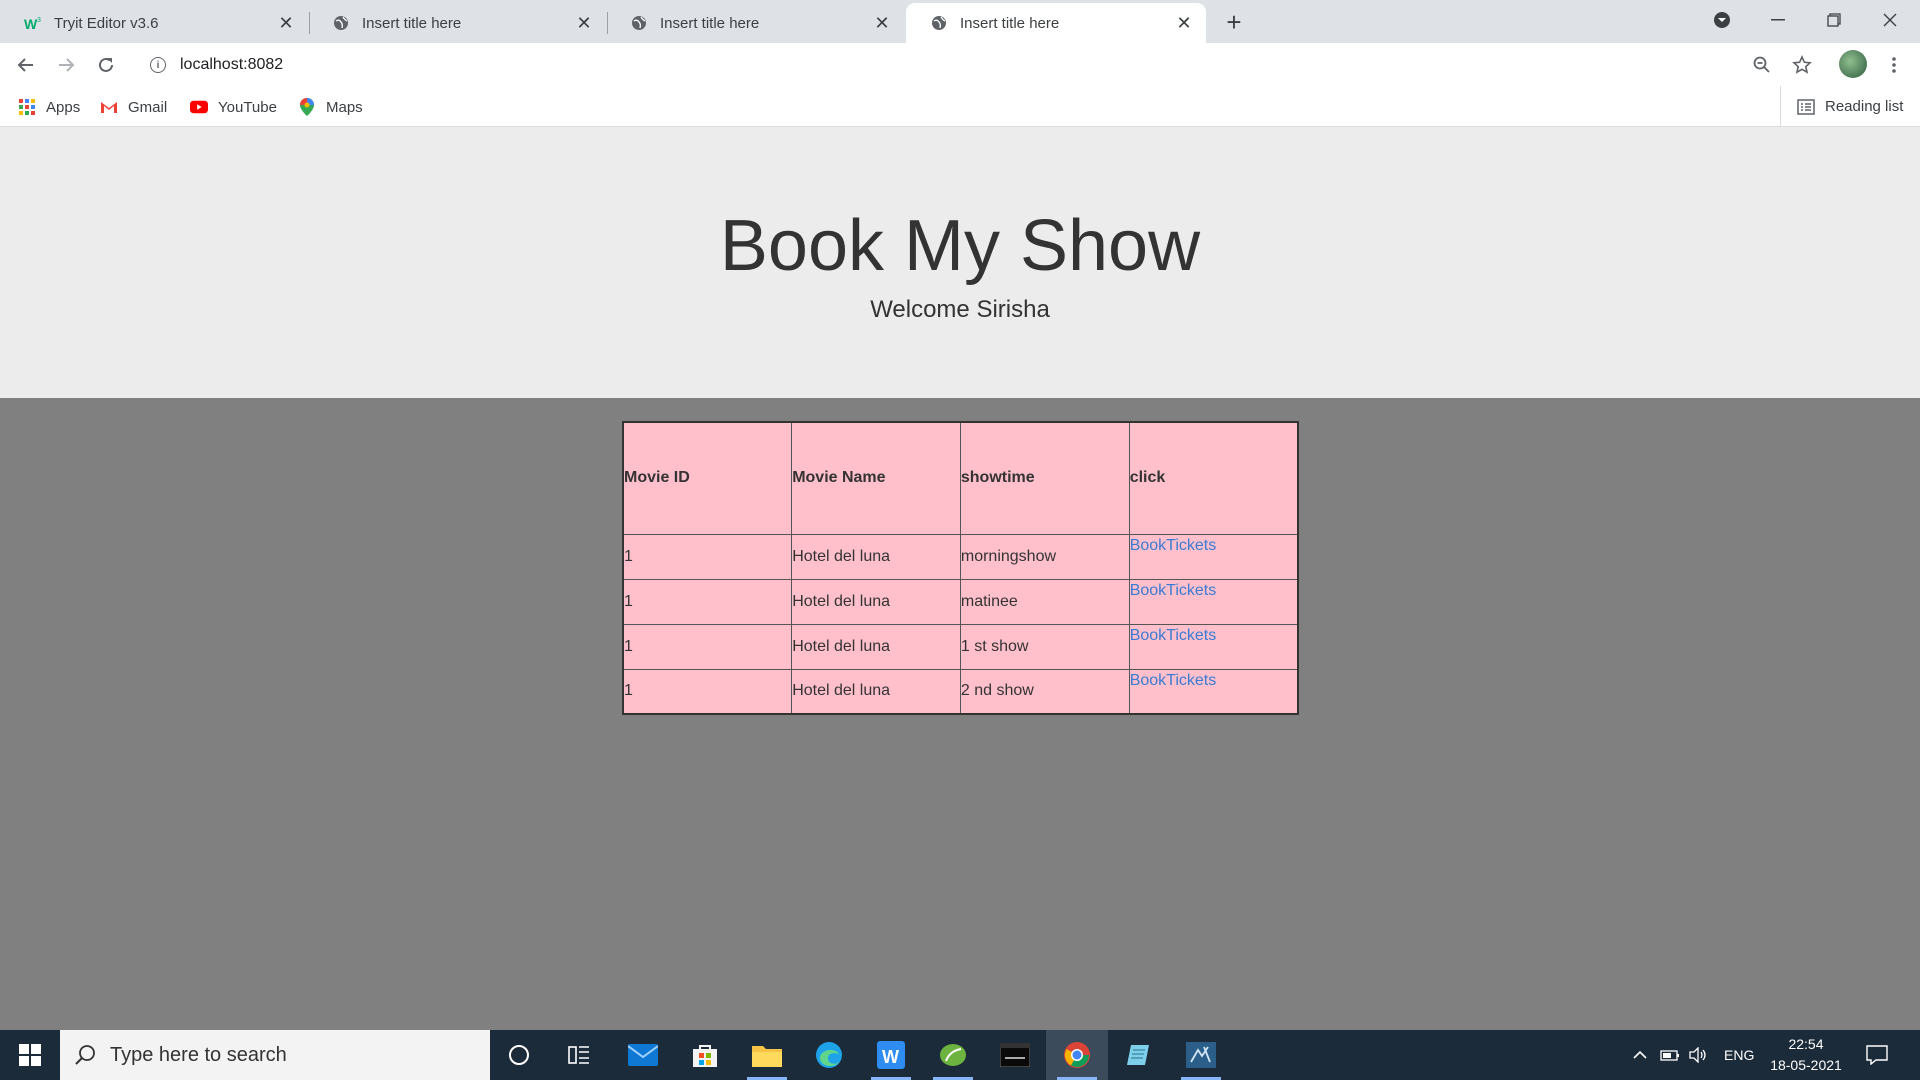  I want to click on spring-leaf-icon, so click(953, 1055).